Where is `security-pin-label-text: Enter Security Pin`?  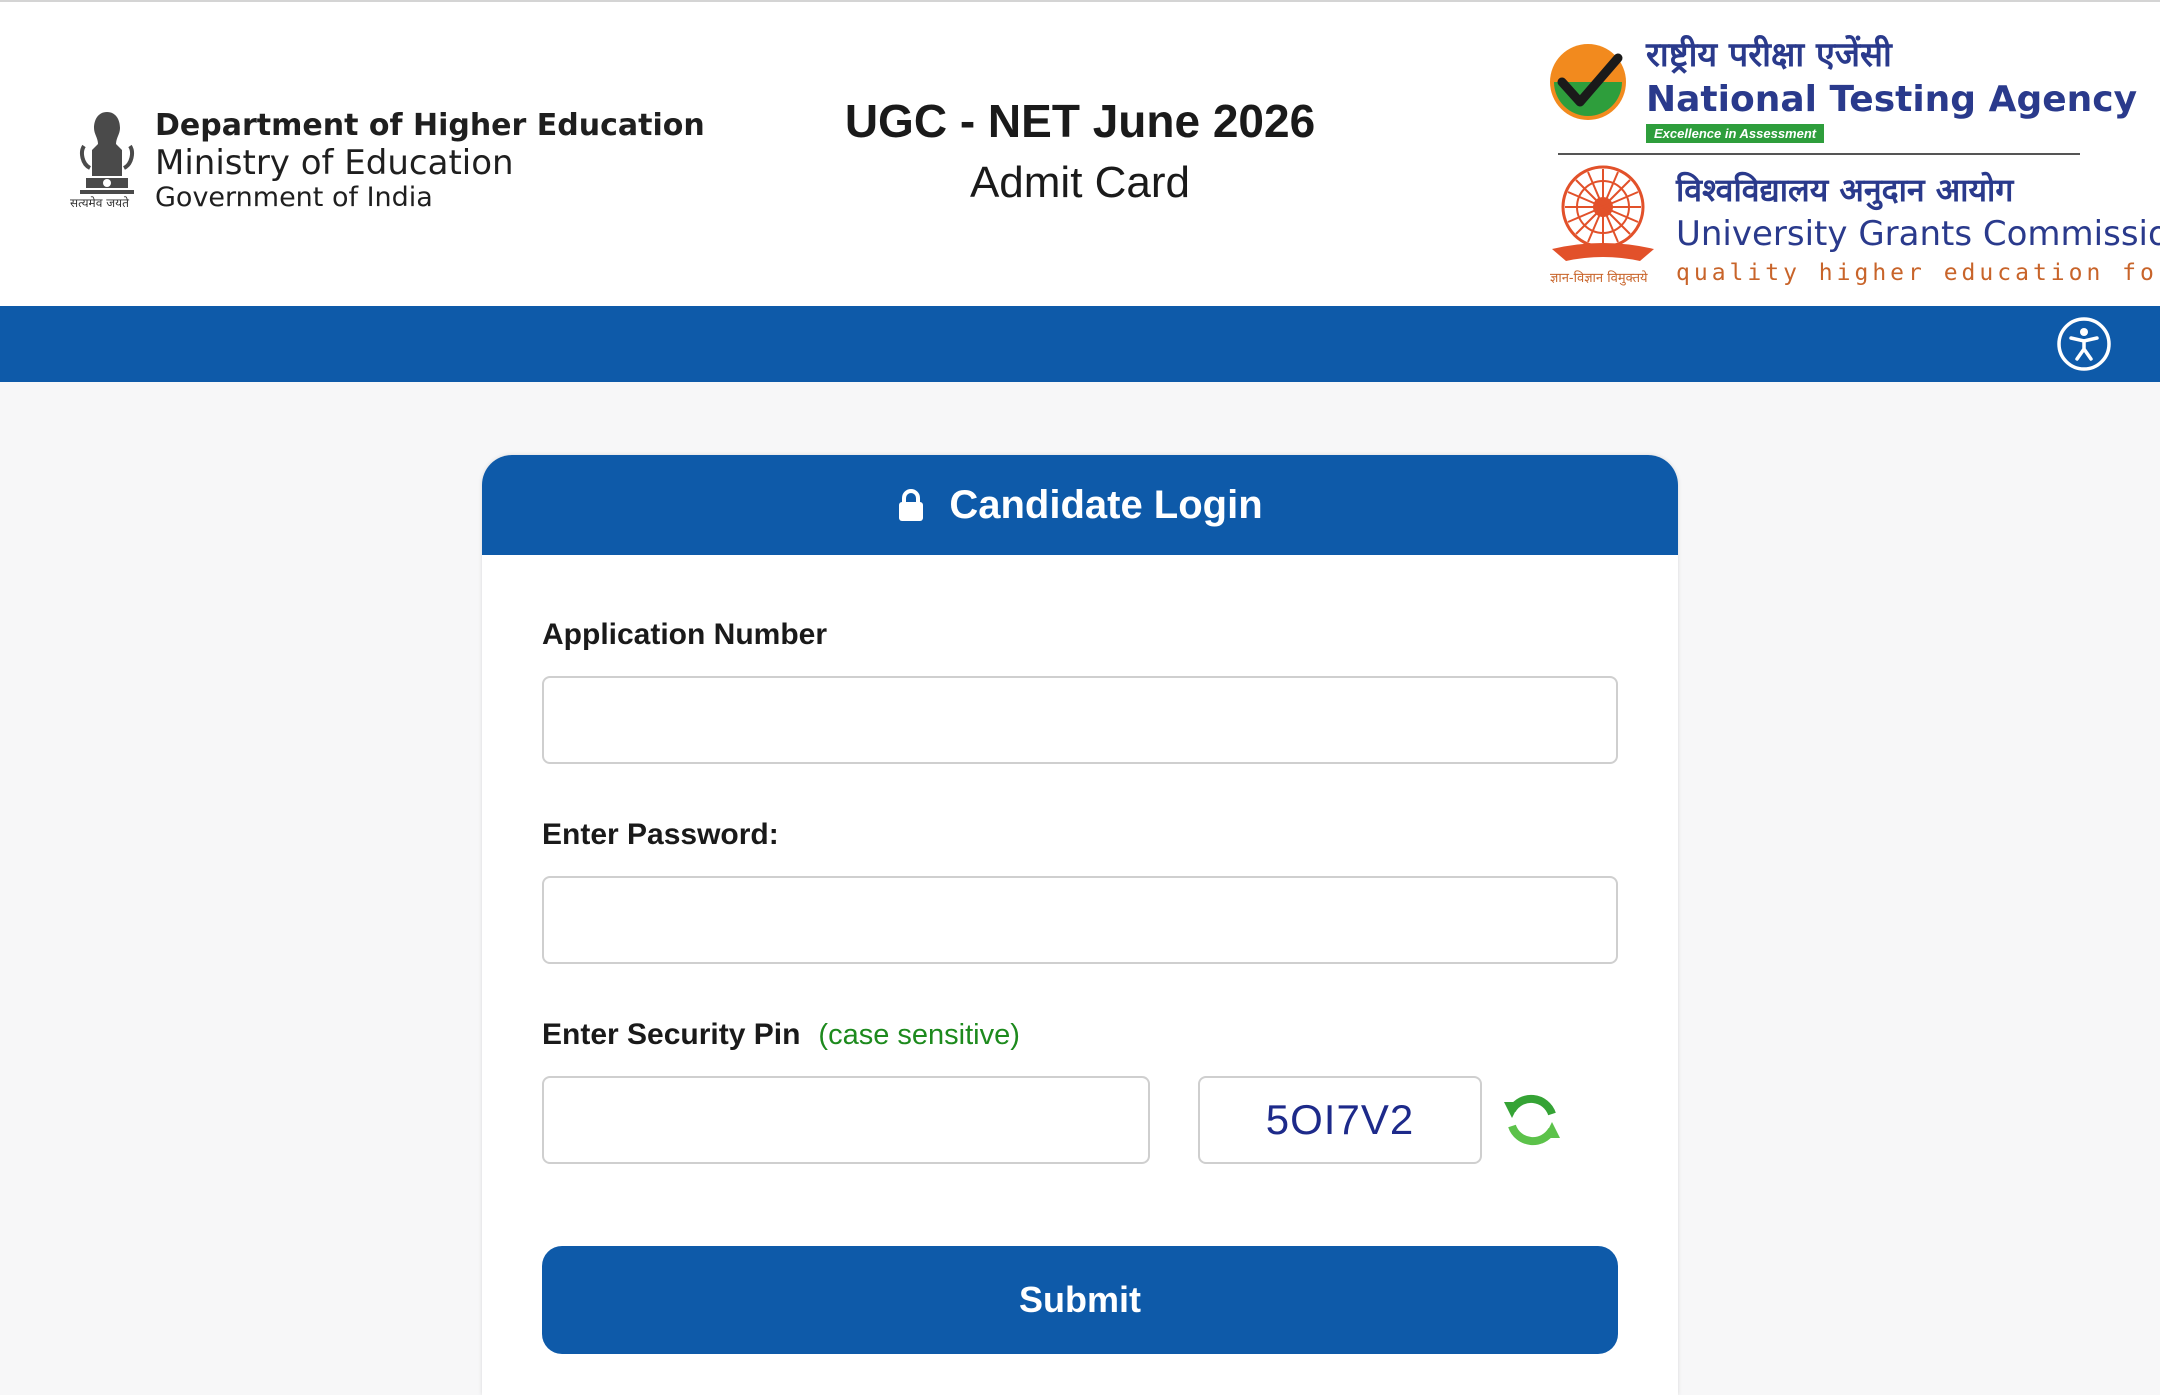 security-pin-label-text: Enter Security Pin is located at coordinates (671, 1034).